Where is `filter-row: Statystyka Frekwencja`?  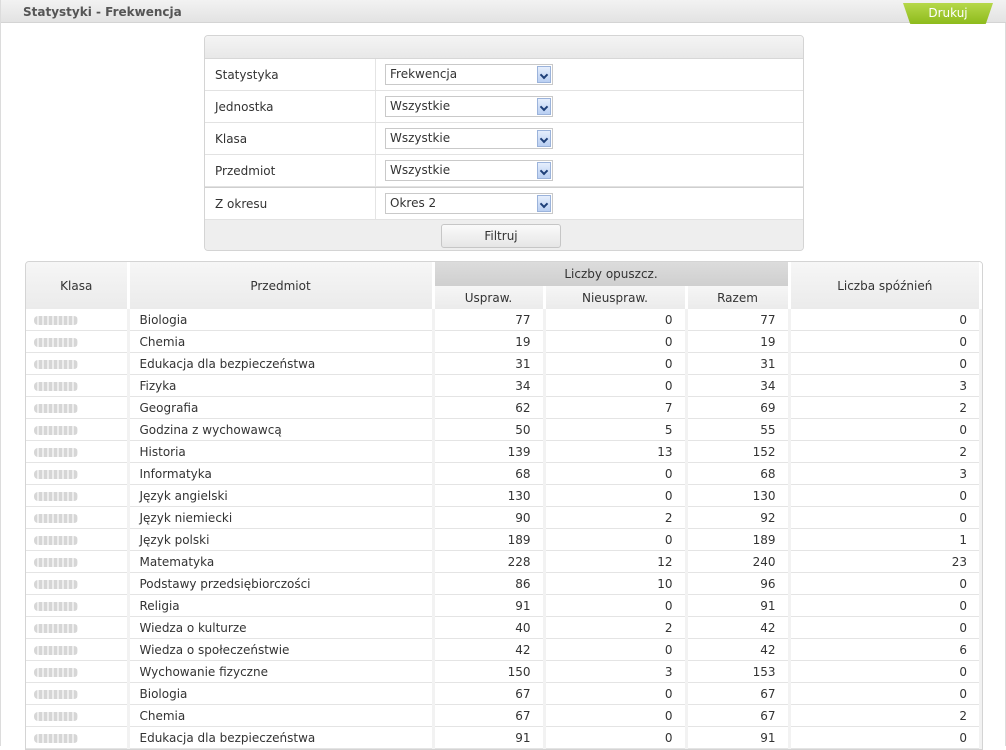 filter-row: Statystyka Frekwencja is located at coordinates (504, 75).